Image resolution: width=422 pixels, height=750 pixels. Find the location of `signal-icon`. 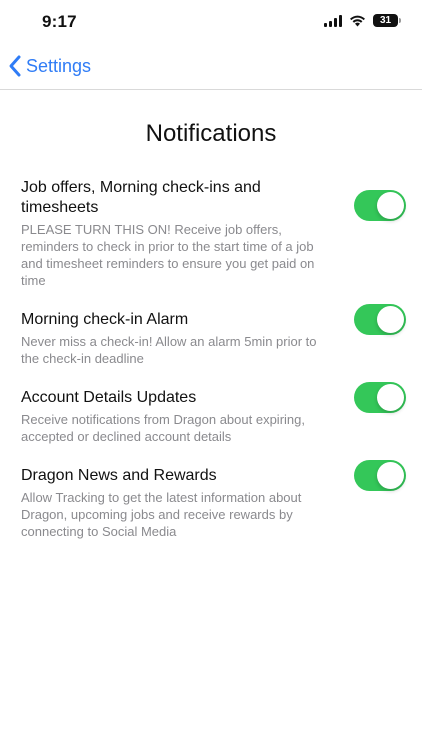

signal-icon is located at coordinates (333, 20).